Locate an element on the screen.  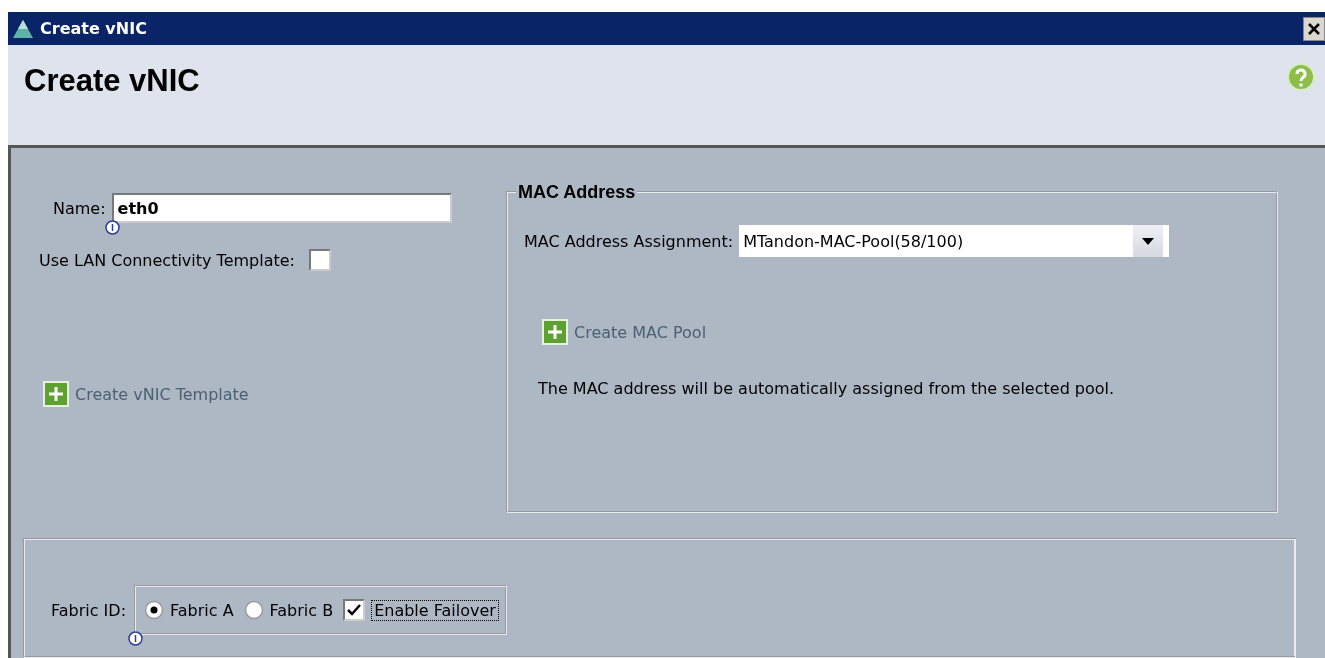
fabric-radio: Fabric B is located at coordinates (288, 610).